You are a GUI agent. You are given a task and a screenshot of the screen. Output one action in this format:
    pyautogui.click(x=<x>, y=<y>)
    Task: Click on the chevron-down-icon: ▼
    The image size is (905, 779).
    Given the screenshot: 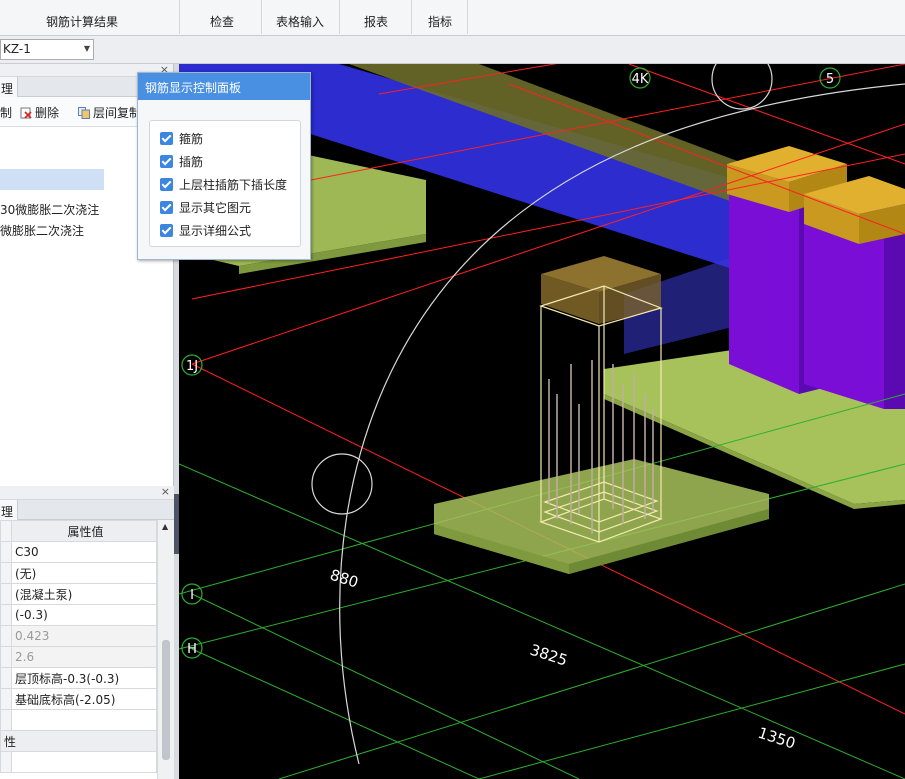 What is the action you would take?
    pyautogui.click(x=86, y=48)
    